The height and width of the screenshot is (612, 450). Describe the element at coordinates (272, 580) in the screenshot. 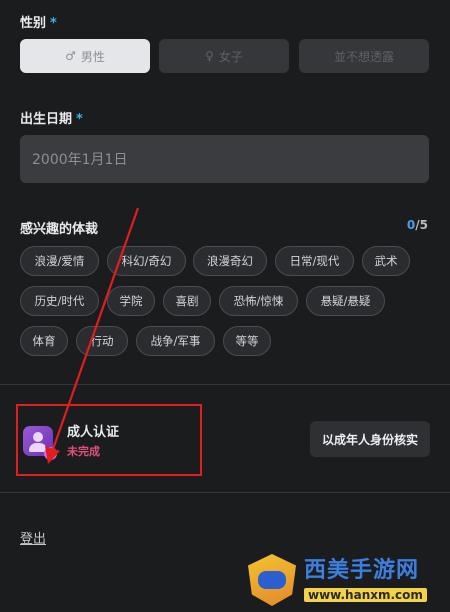

I see `gamepad-logo-icon` at that location.